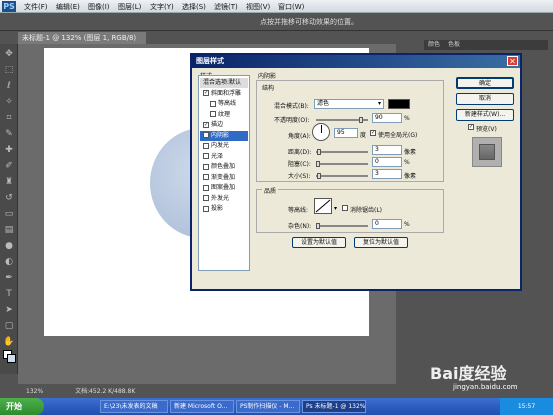 Image resolution: width=553 pixels, height=415 pixels. What do you see at coordinates (162, 7) in the screenshot?
I see `menu-item-4: 文字(Y)` at bounding box center [162, 7].